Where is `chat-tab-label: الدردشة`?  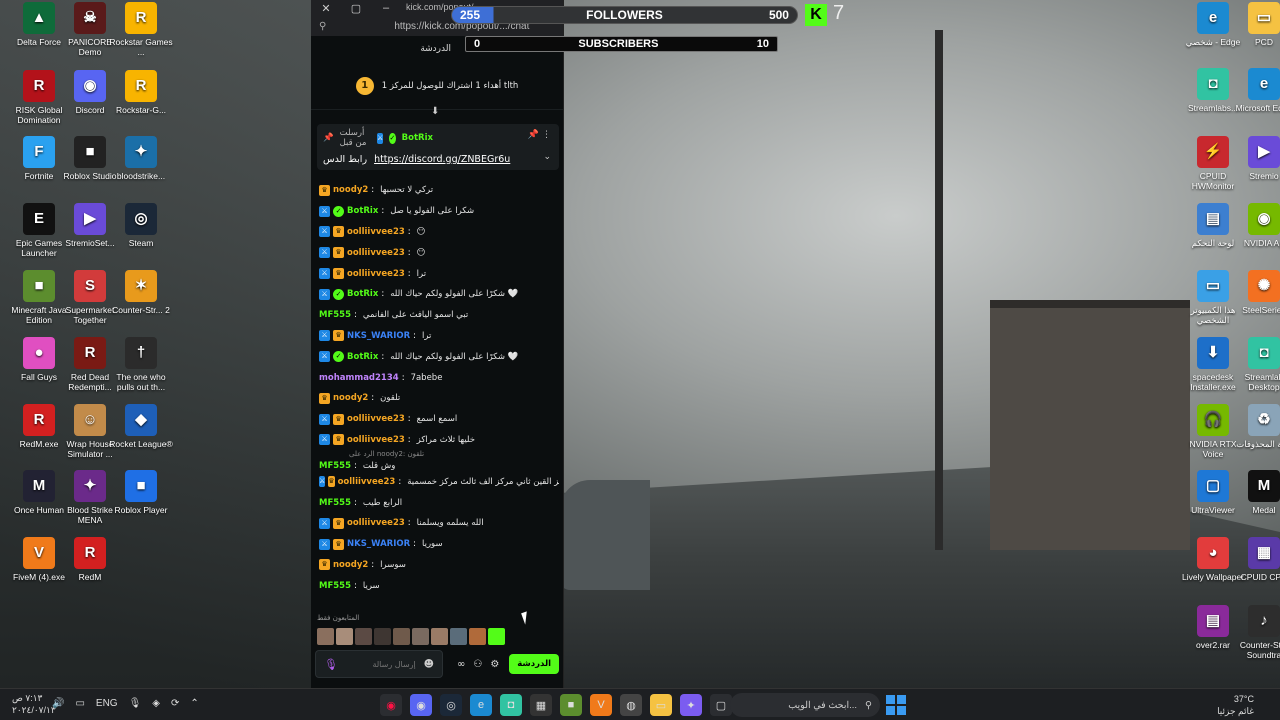
chat-tab-label: الدردشة is located at coordinates (435, 49).